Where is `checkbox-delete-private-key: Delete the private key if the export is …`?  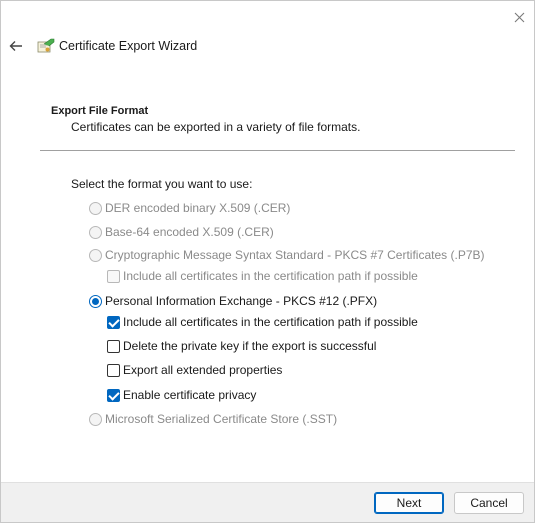 checkbox-delete-private-key: Delete the private key if the export is … is located at coordinates (241, 346).